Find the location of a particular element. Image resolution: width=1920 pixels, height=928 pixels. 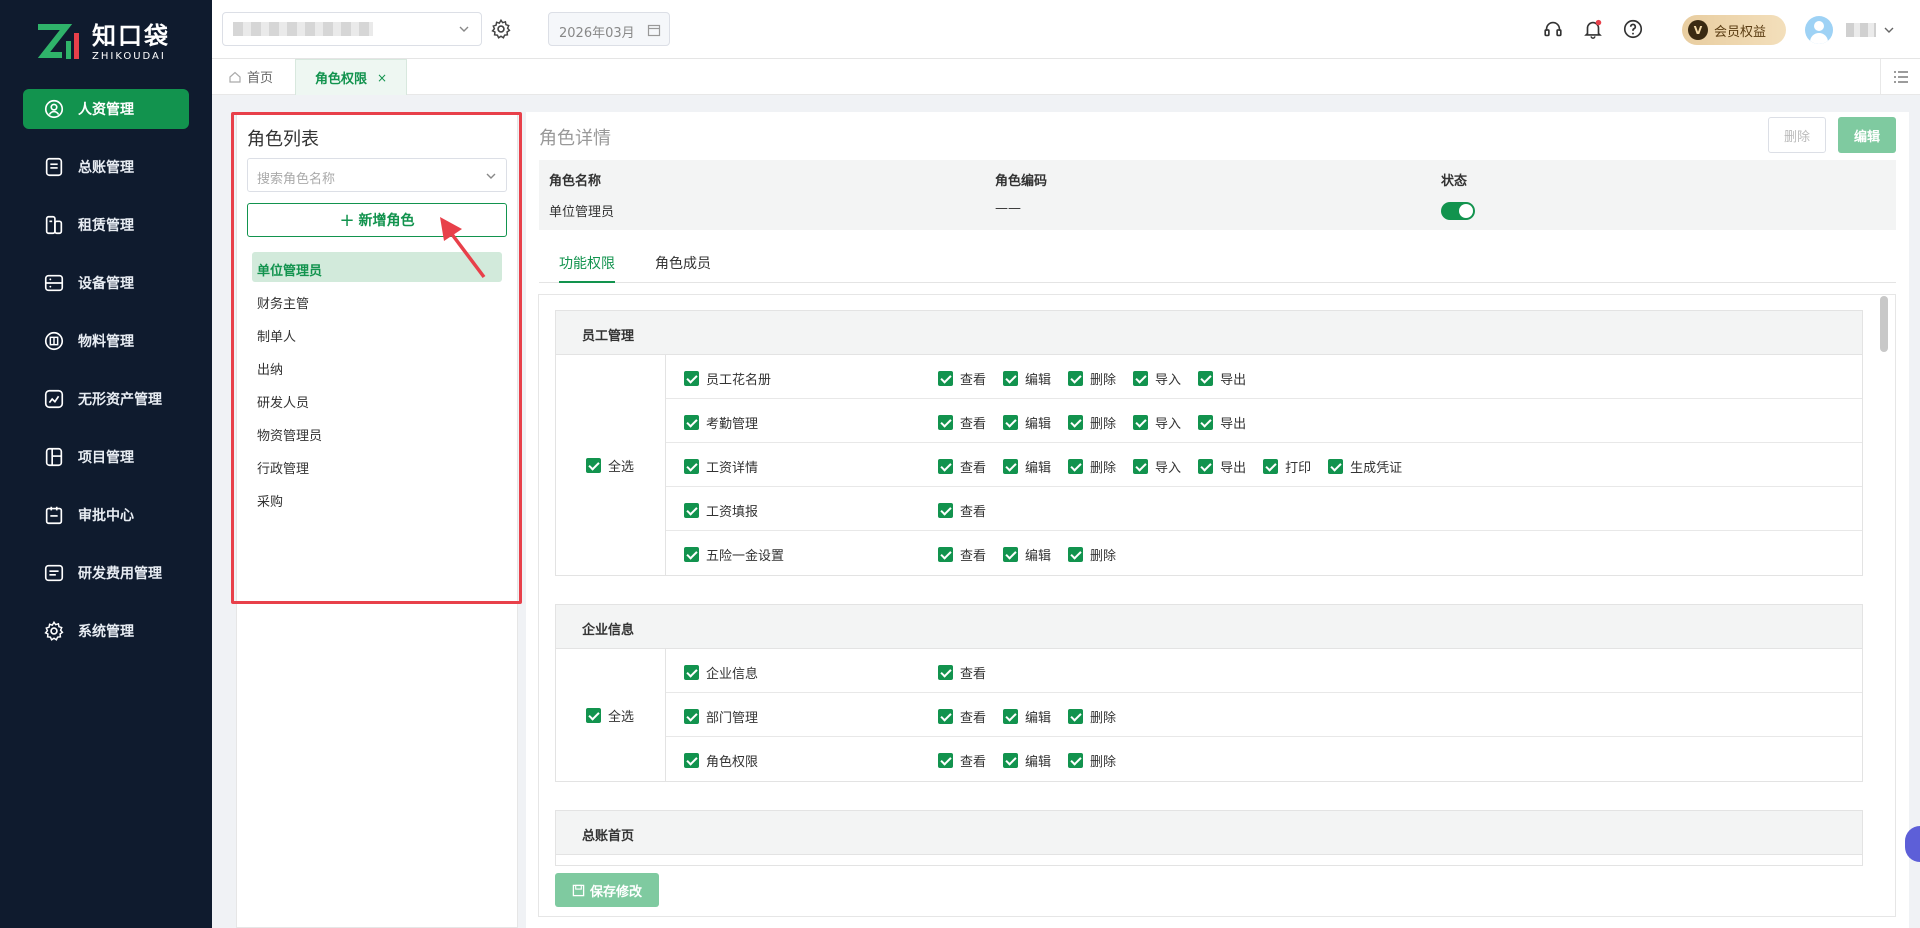

period-picker: 2026年03月 is located at coordinates (609, 29).